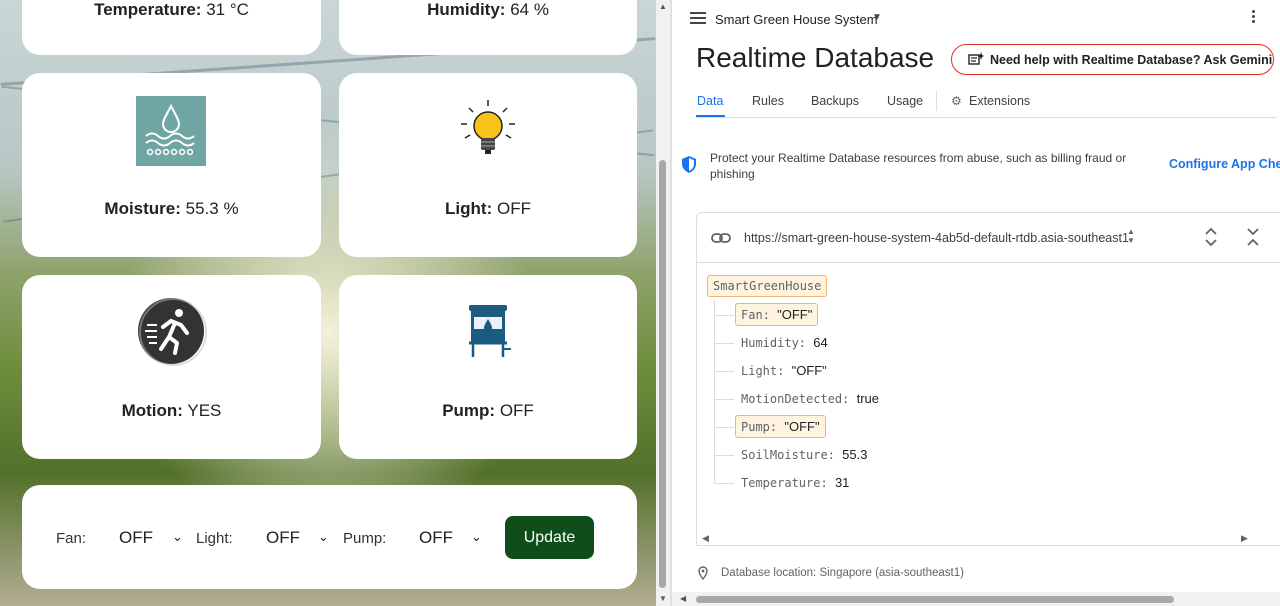 The width and height of the screenshot is (1280, 606). What do you see at coordinates (796, 19) in the screenshot?
I see `project-selector: Smart Green House System` at bounding box center [796, 19].